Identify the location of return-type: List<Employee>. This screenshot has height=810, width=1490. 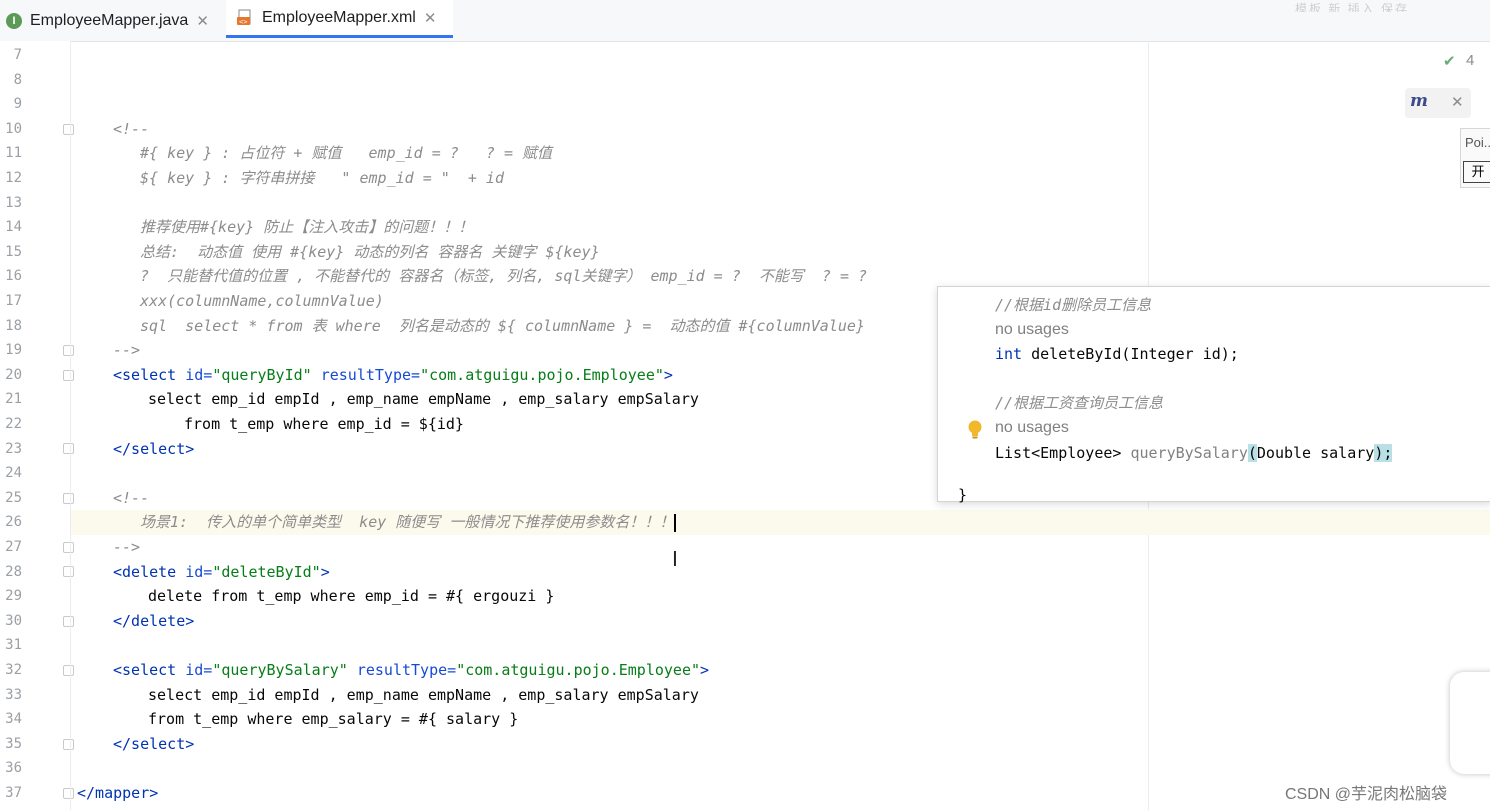
(1063, 453).